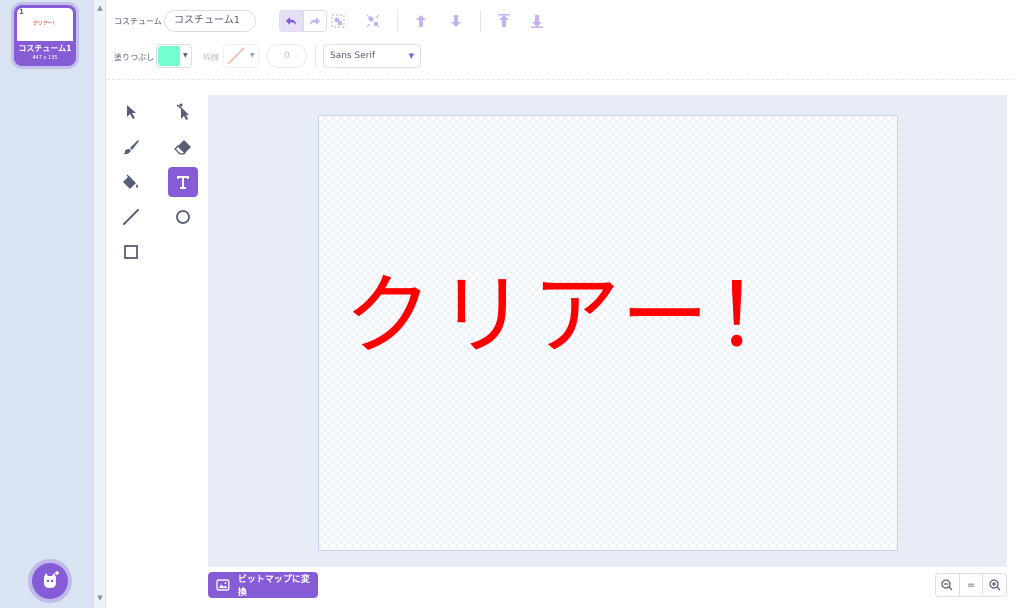 The image size is (1024, 608). Describe the element at coordinates (45, 48) in the screenshot. I see `costume-name: コスチューム1` at that location.